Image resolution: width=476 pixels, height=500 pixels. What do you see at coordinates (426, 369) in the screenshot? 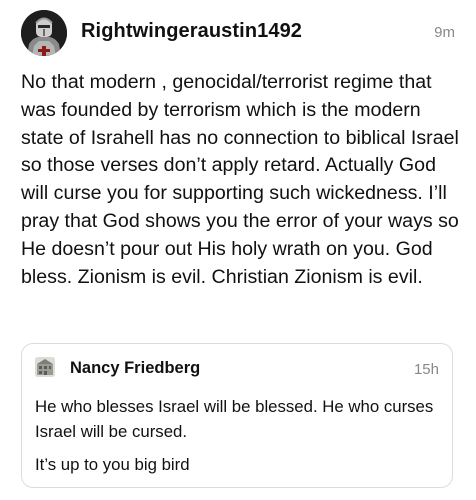
I see `quoted-timestamp: 15h` at bounding box center [426, 369].